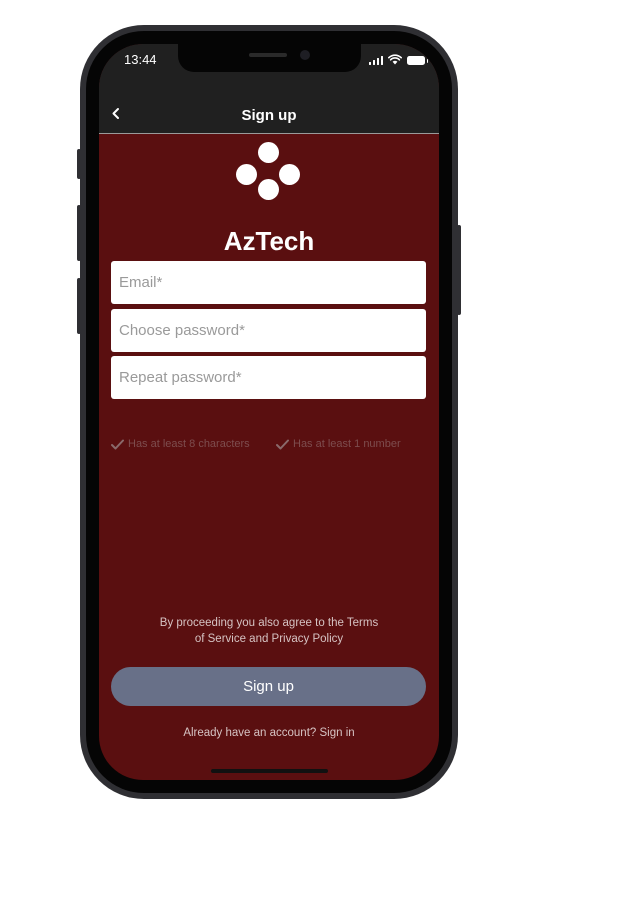  Describe the element at coordinates (269, 58) in the screenshot. I see `camera-notch` at that location.